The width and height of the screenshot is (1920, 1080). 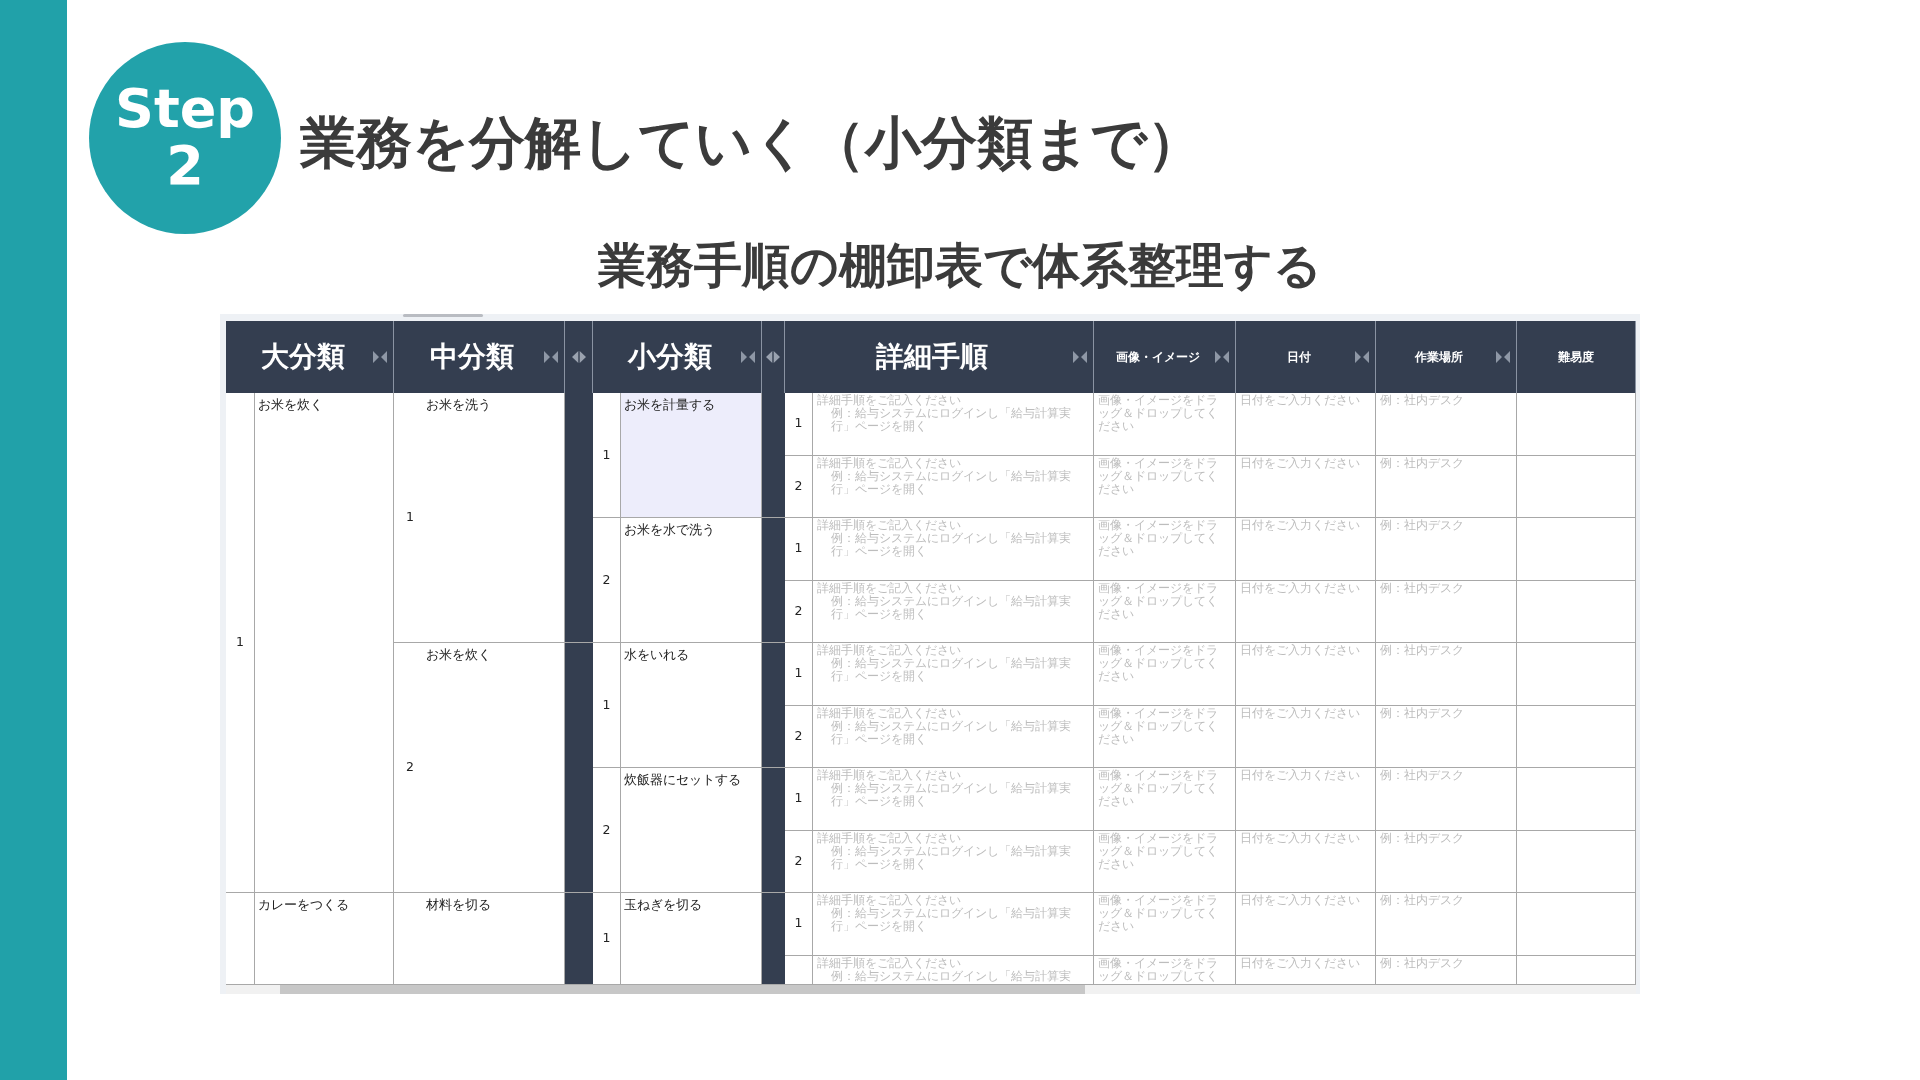 What do you see at coordinates (290, 405) in the screenshot?
I see `category-name: お米を炊く` at bounding box center [290, 405].